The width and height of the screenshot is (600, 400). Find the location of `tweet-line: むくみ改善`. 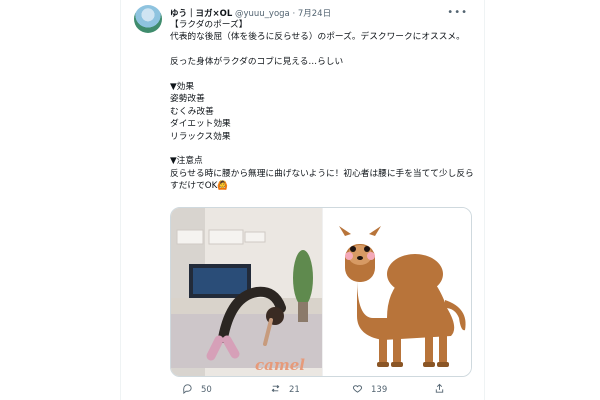

tweet-line: むくみ改善 is located at coordinates (192, 111).